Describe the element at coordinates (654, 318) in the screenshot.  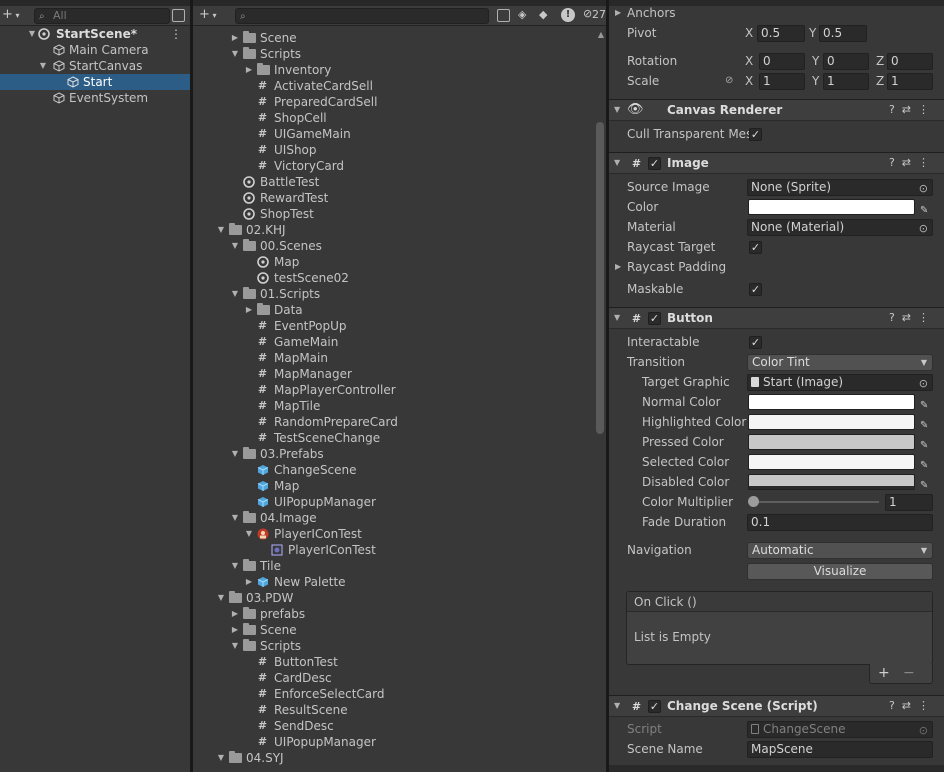
I see `button-enabled-checkbox: ✓` at that location.